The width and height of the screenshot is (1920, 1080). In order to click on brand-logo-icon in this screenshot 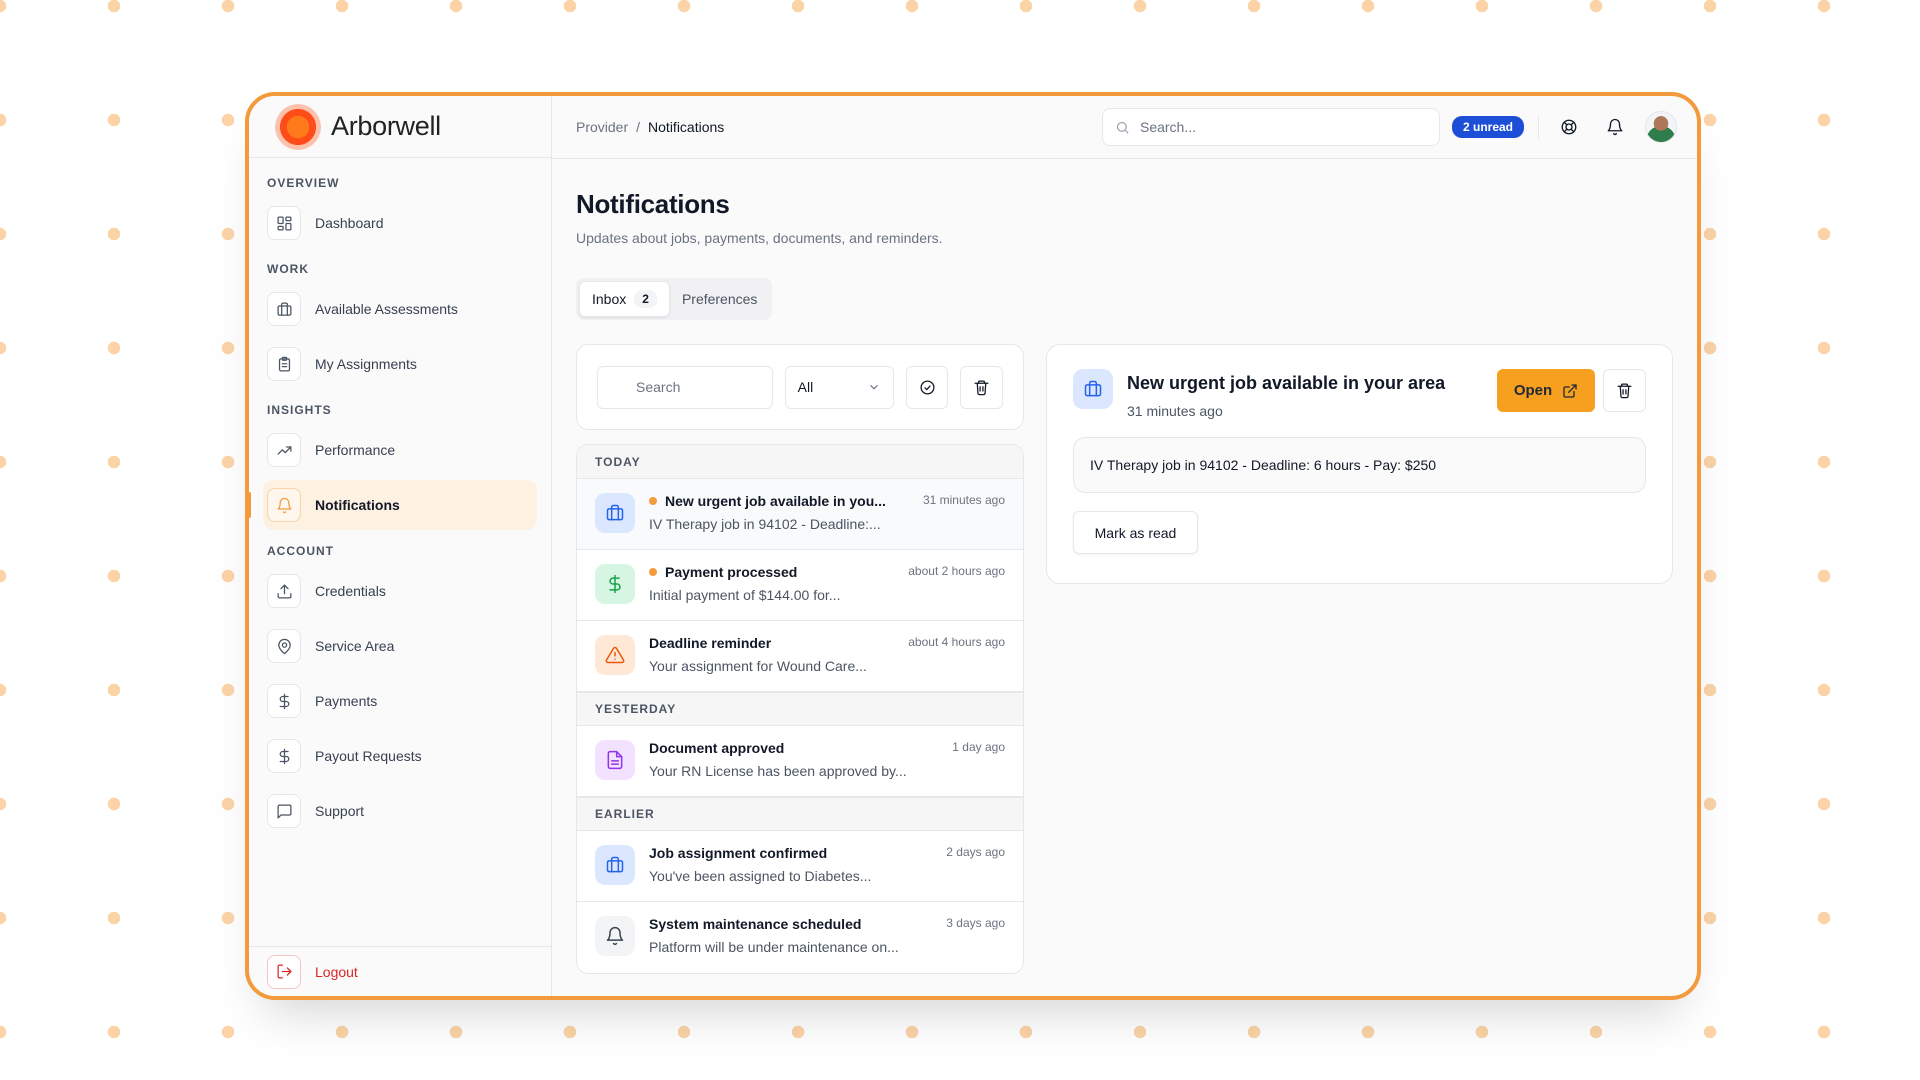, I will do `click(298, 126)`.